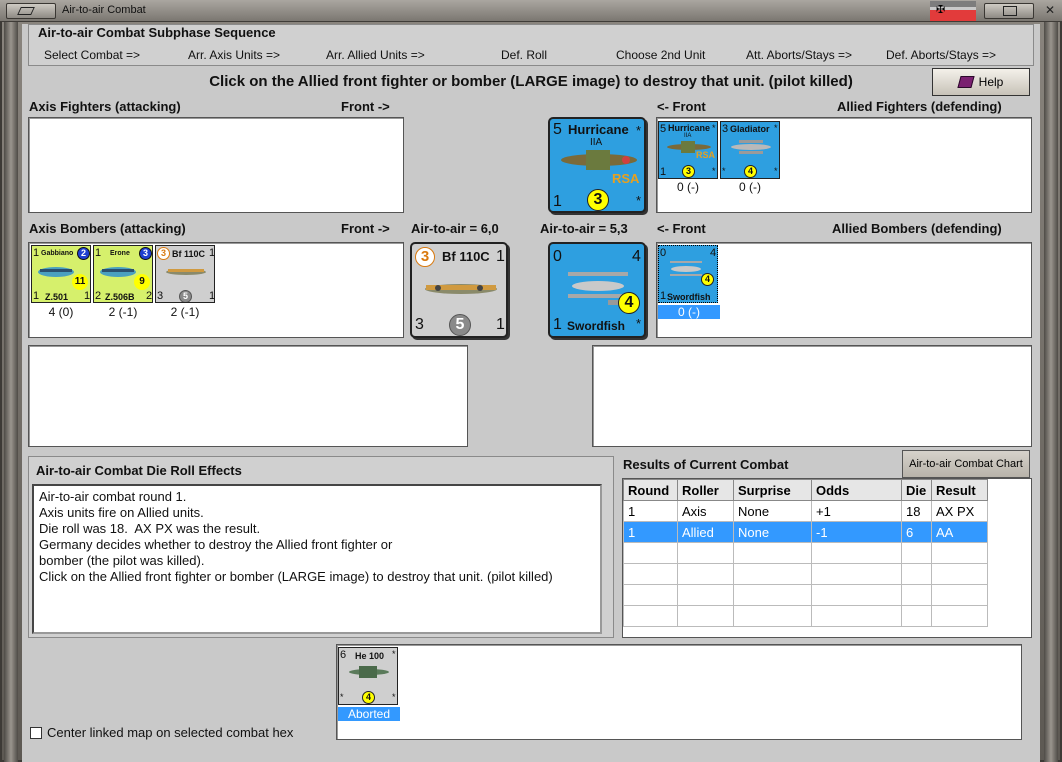  I want to click on bf110-plane-icon, so click(186, 272).